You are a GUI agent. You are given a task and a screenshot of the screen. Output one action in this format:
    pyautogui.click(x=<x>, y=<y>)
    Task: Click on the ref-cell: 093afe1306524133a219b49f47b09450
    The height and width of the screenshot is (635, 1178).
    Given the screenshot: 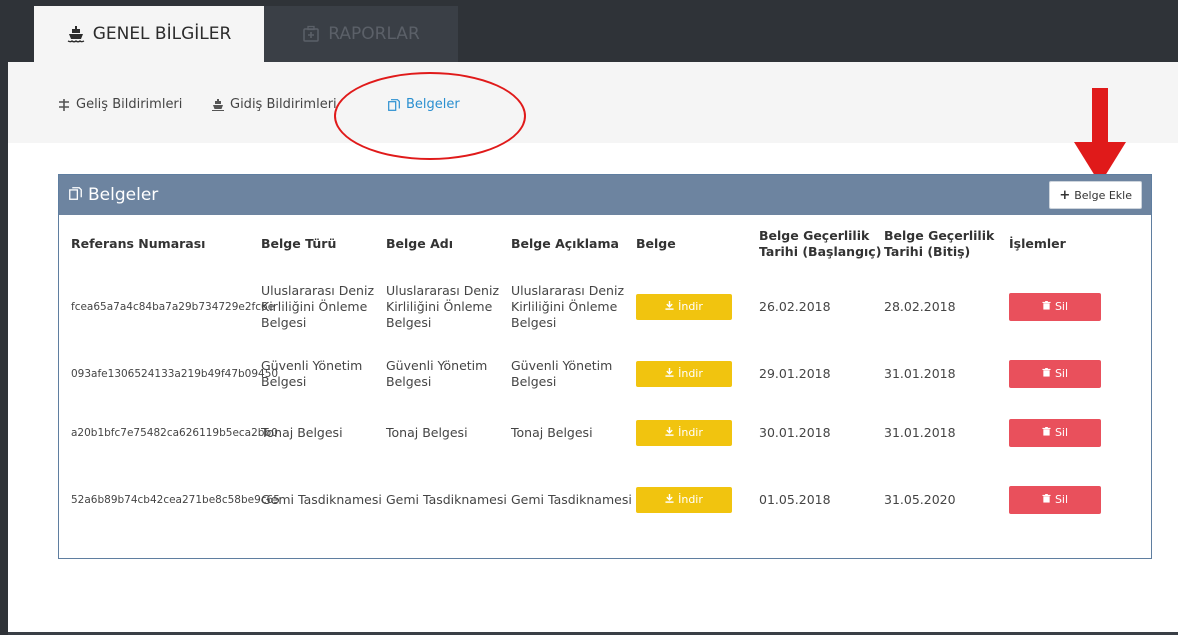 What is the action you would take?
    pyautogui.click(x=175, y=373)
    